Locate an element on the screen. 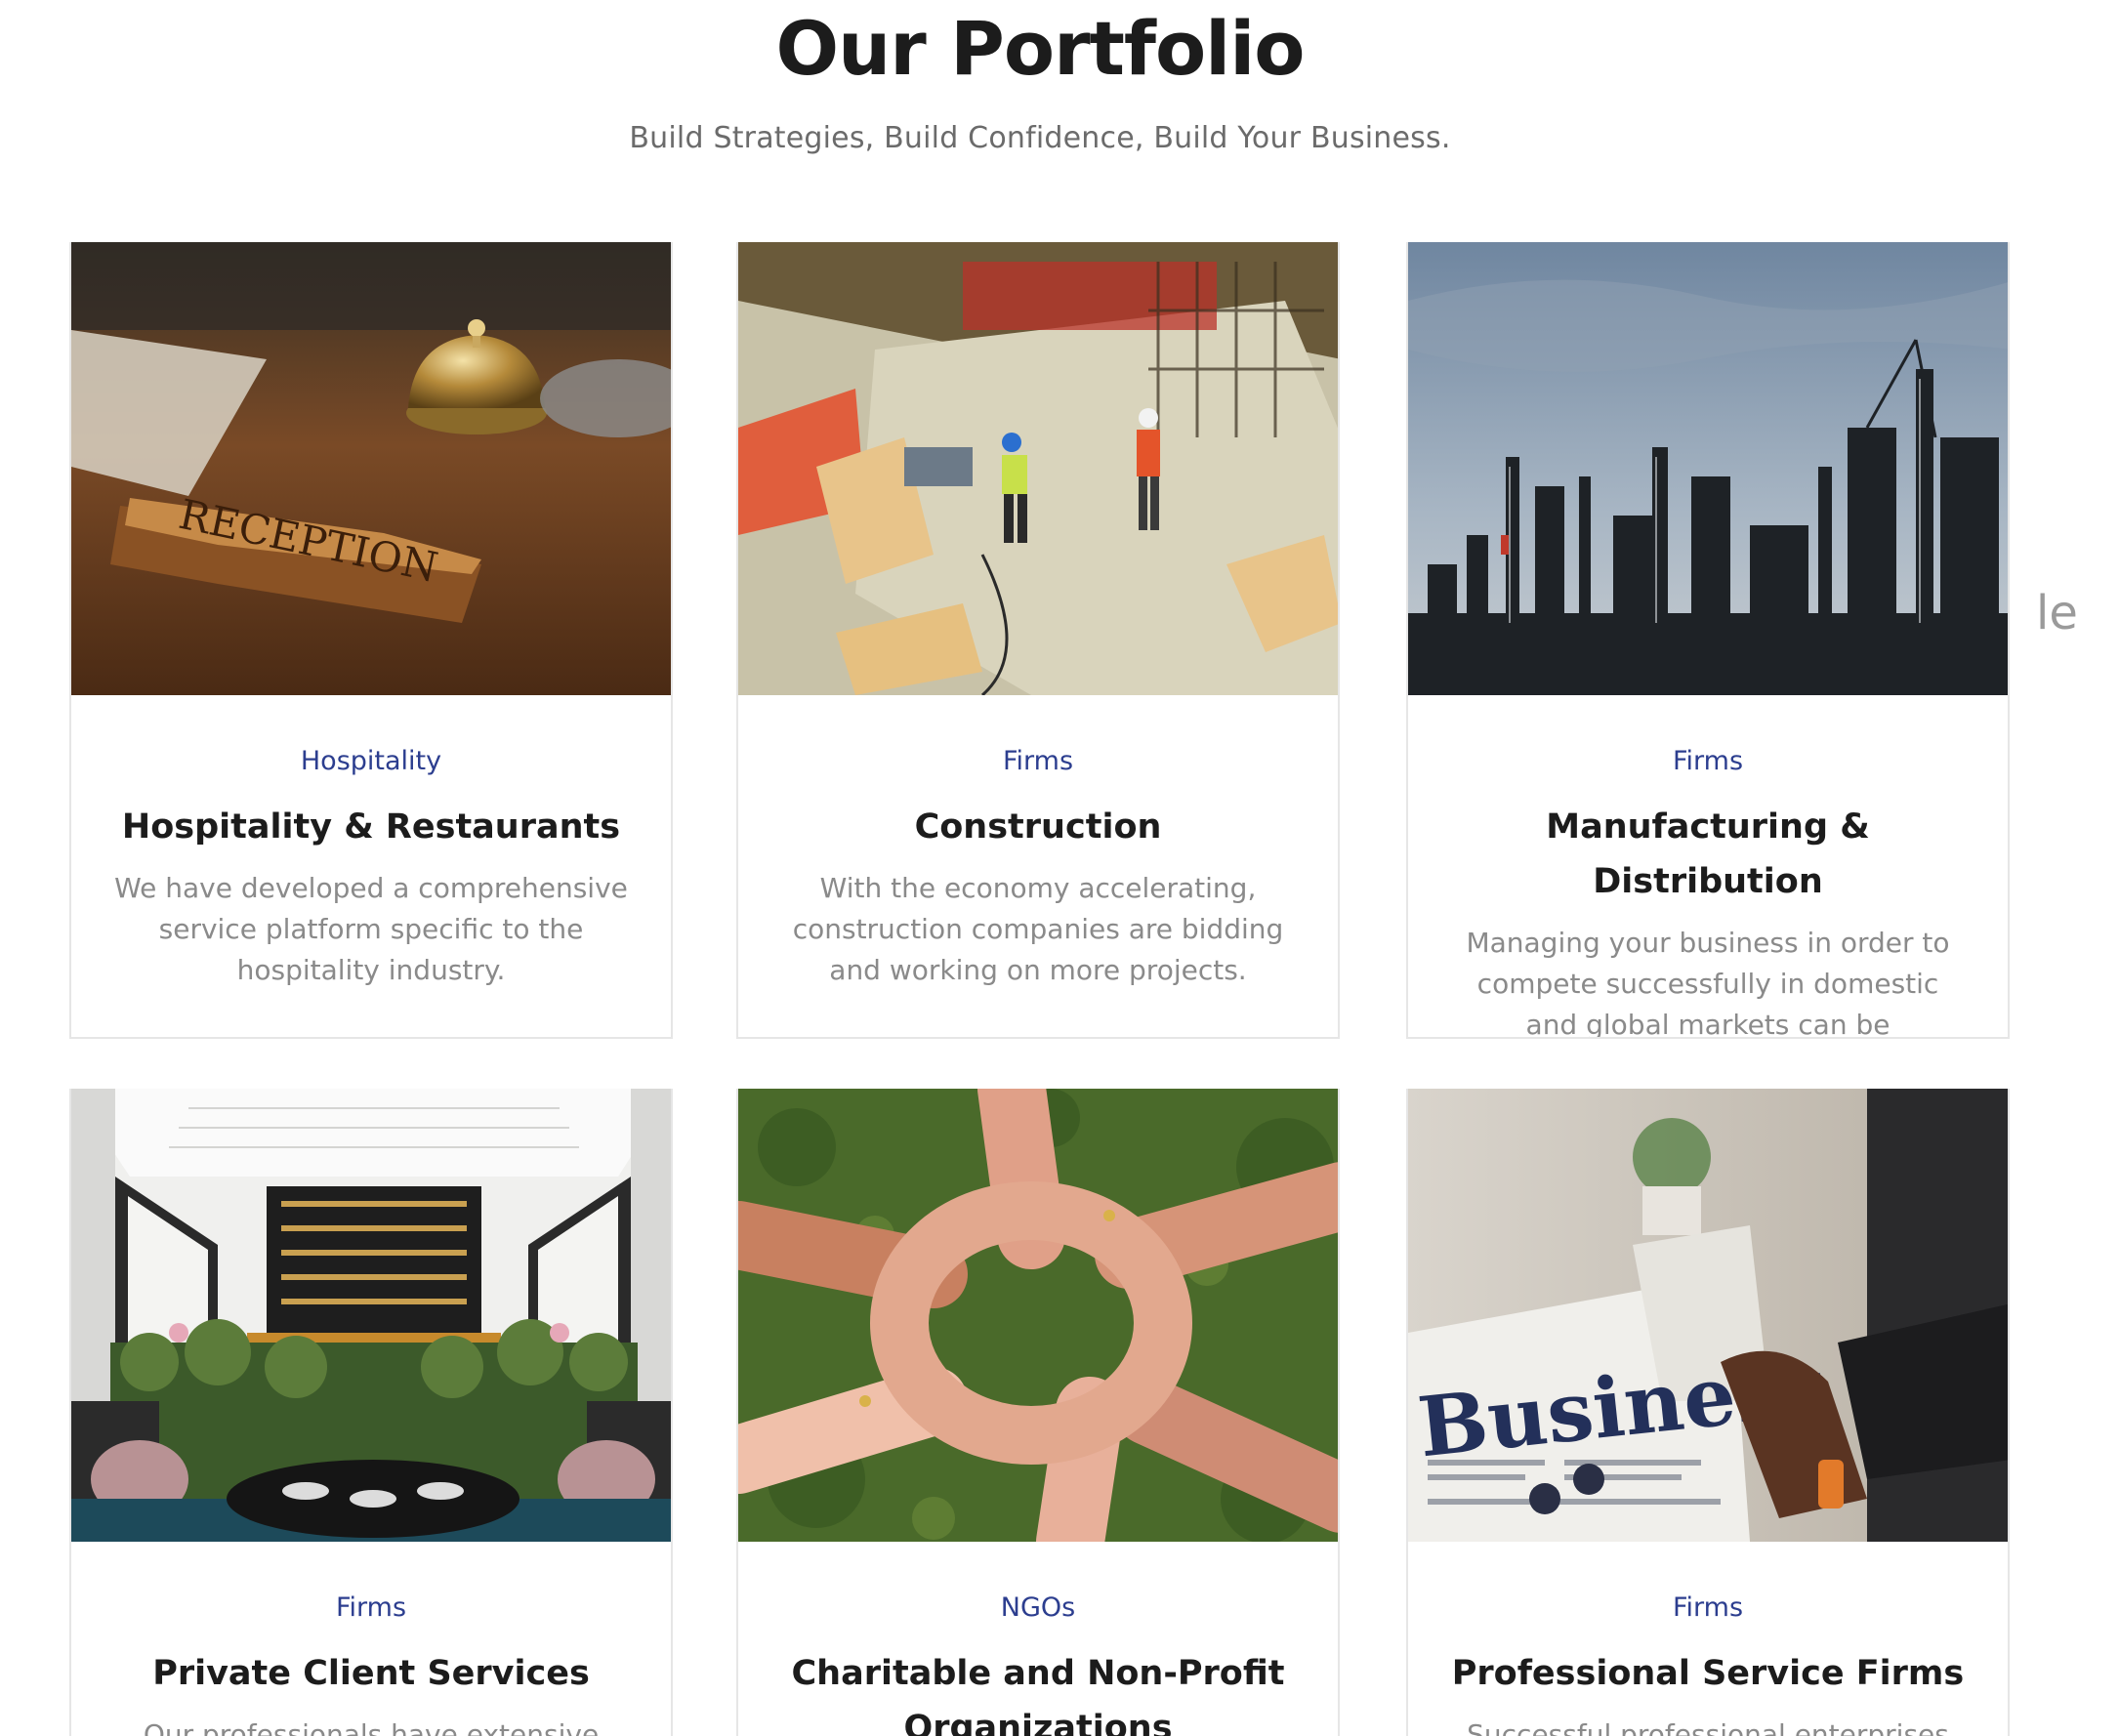 This screenshot has height=1736, width=2119. reception-bell-image: RECEPTION is located at coordinates (371, 468).